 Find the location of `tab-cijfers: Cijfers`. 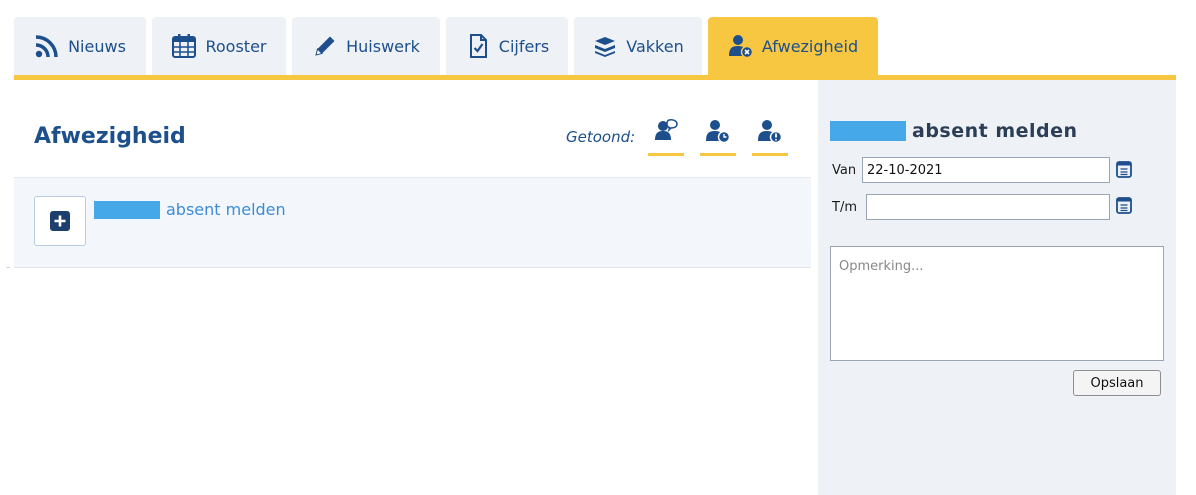

tab-cijfers: Cijfers is located at coordinates (507, 46).